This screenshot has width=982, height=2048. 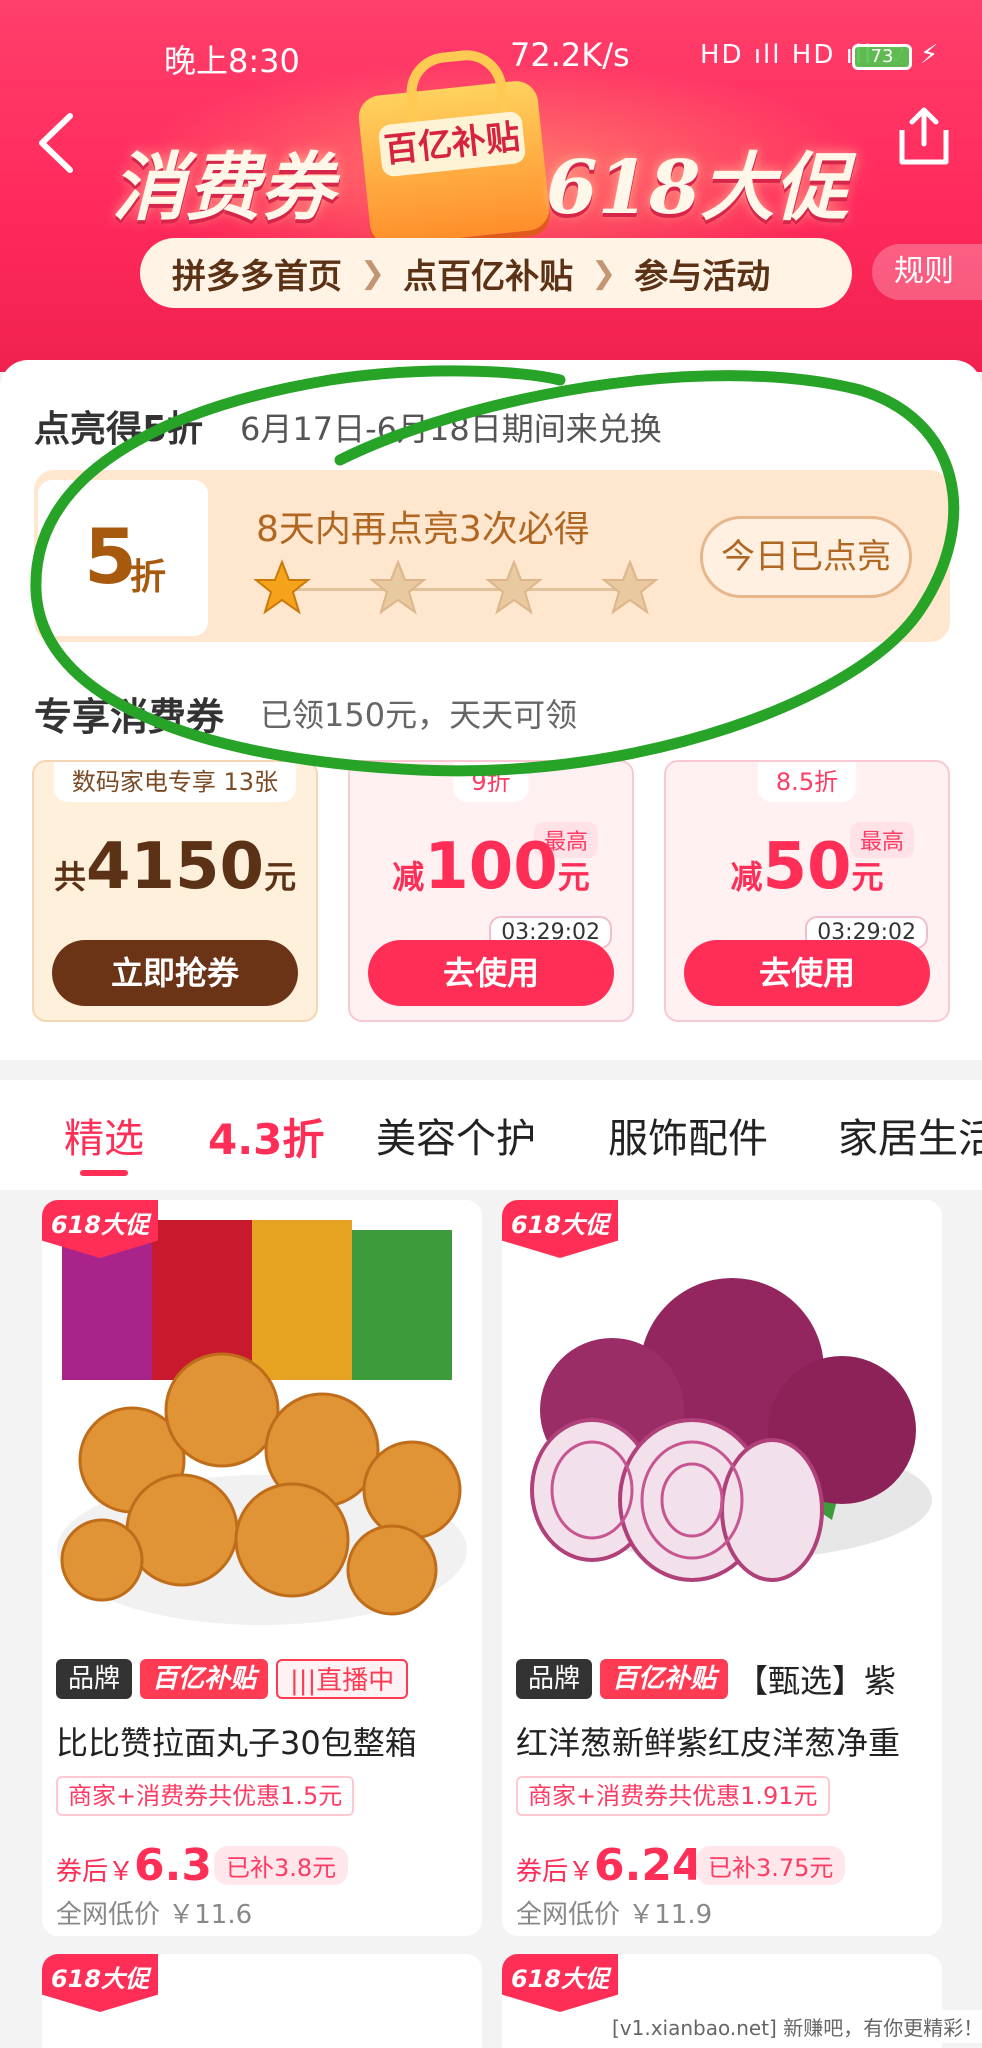 I want to click on coupon-card-digital: 数码家电专享 13张 共4150元 立即抢券, so click(x=175, y=891).